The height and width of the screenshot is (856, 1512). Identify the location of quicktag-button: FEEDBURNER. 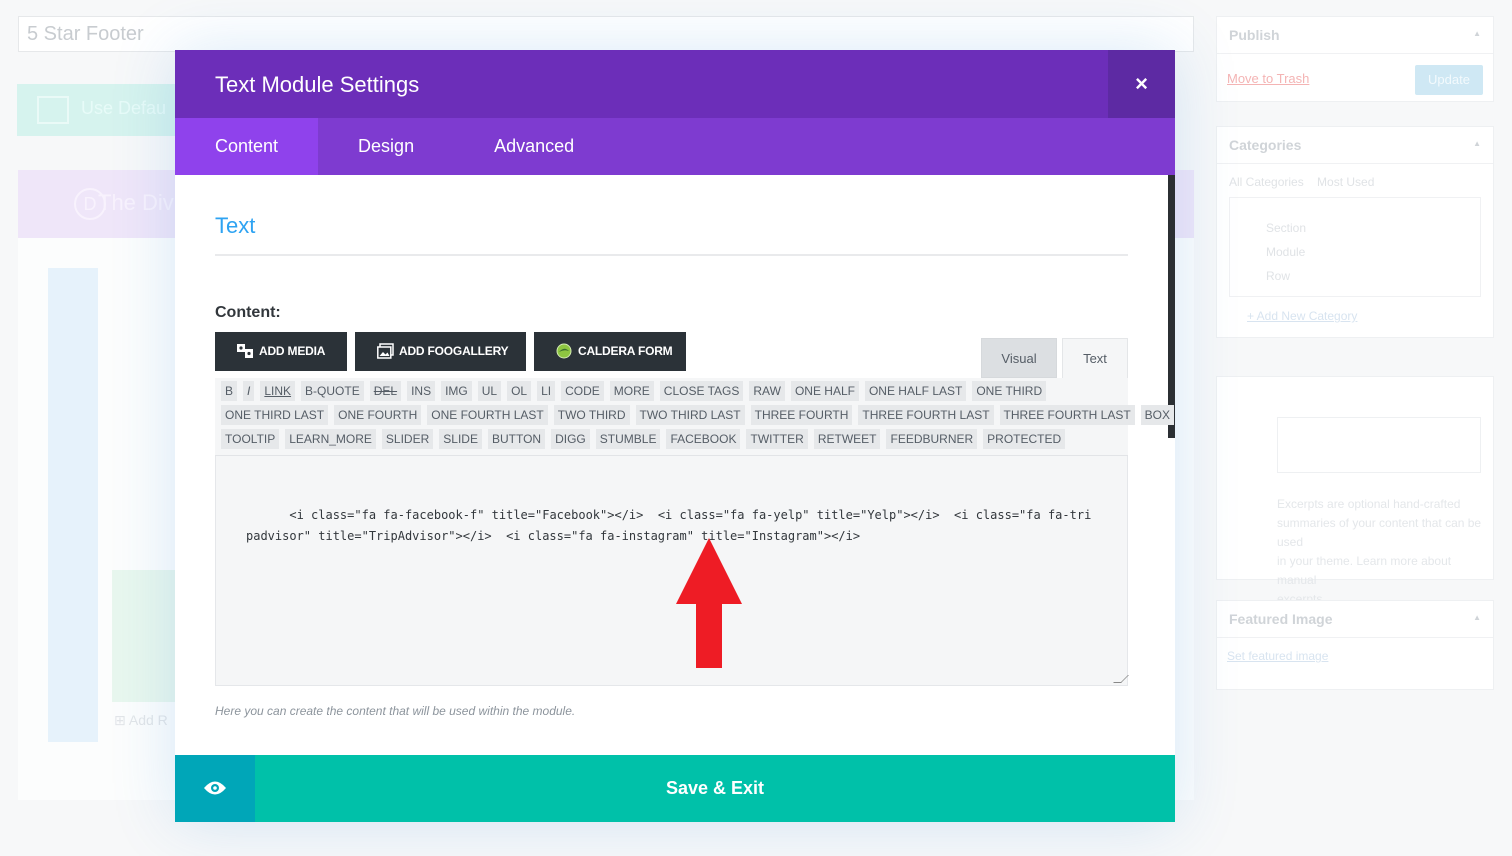
(932, 439).